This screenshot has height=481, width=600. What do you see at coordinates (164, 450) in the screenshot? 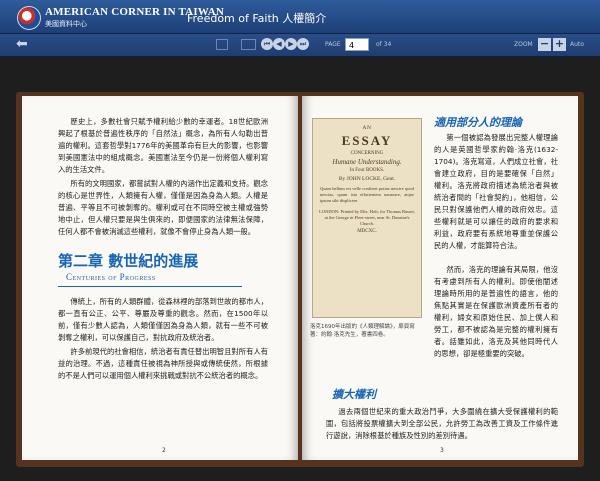
I see `left-page-number: 2` at bounding box center [164, 450].